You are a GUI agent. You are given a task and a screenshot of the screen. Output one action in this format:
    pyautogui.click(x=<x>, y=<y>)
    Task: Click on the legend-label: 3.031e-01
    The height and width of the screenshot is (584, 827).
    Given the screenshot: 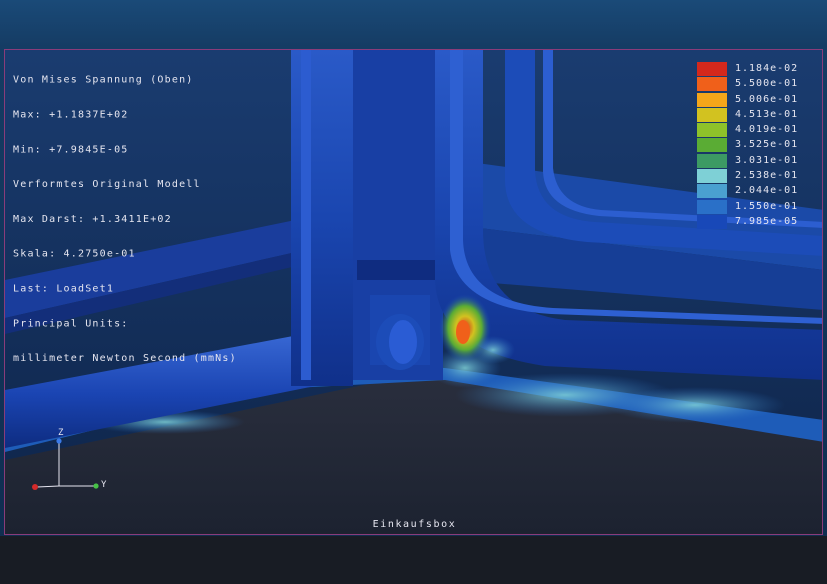 What is the action you would take?
    pyautogui.click(x=767, y=160)
    